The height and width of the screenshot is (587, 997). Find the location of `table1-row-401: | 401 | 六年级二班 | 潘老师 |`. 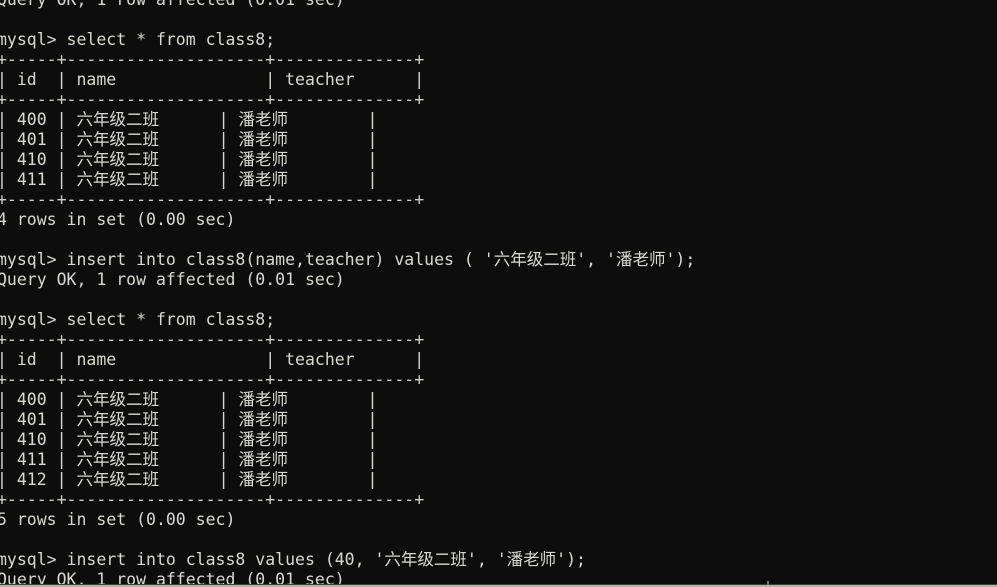

table1-row-401: | 401 | 六年级二班 | 潘老师 | is located at coordinates (498, 140).